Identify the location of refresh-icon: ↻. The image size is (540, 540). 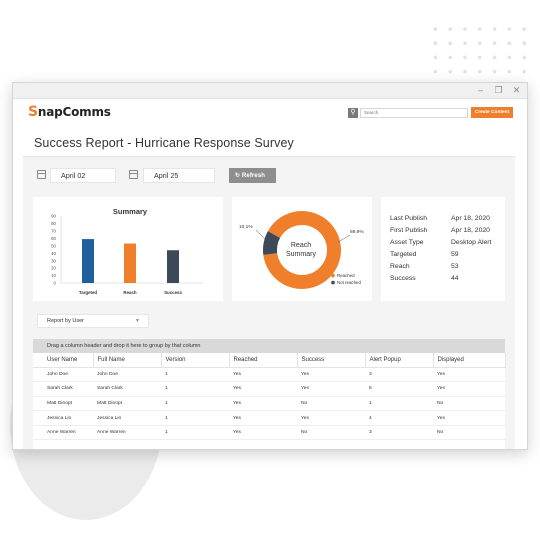
(238, 175).